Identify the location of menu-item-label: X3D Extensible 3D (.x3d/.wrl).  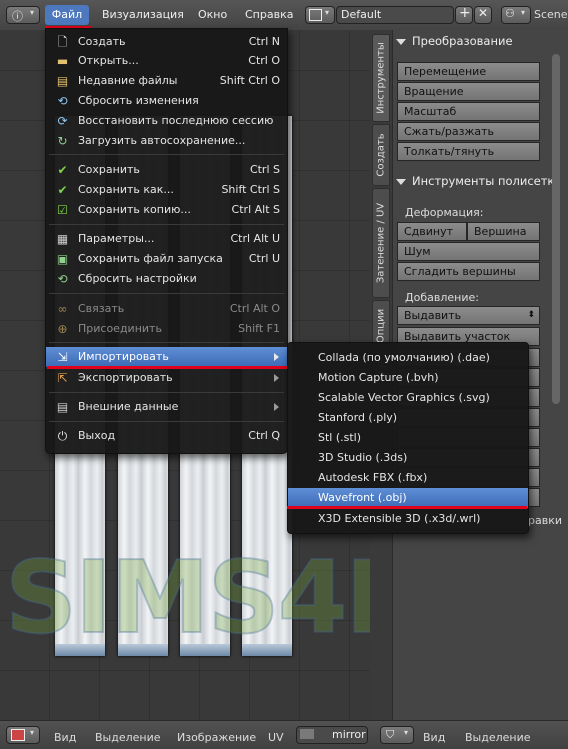
(399, 518).